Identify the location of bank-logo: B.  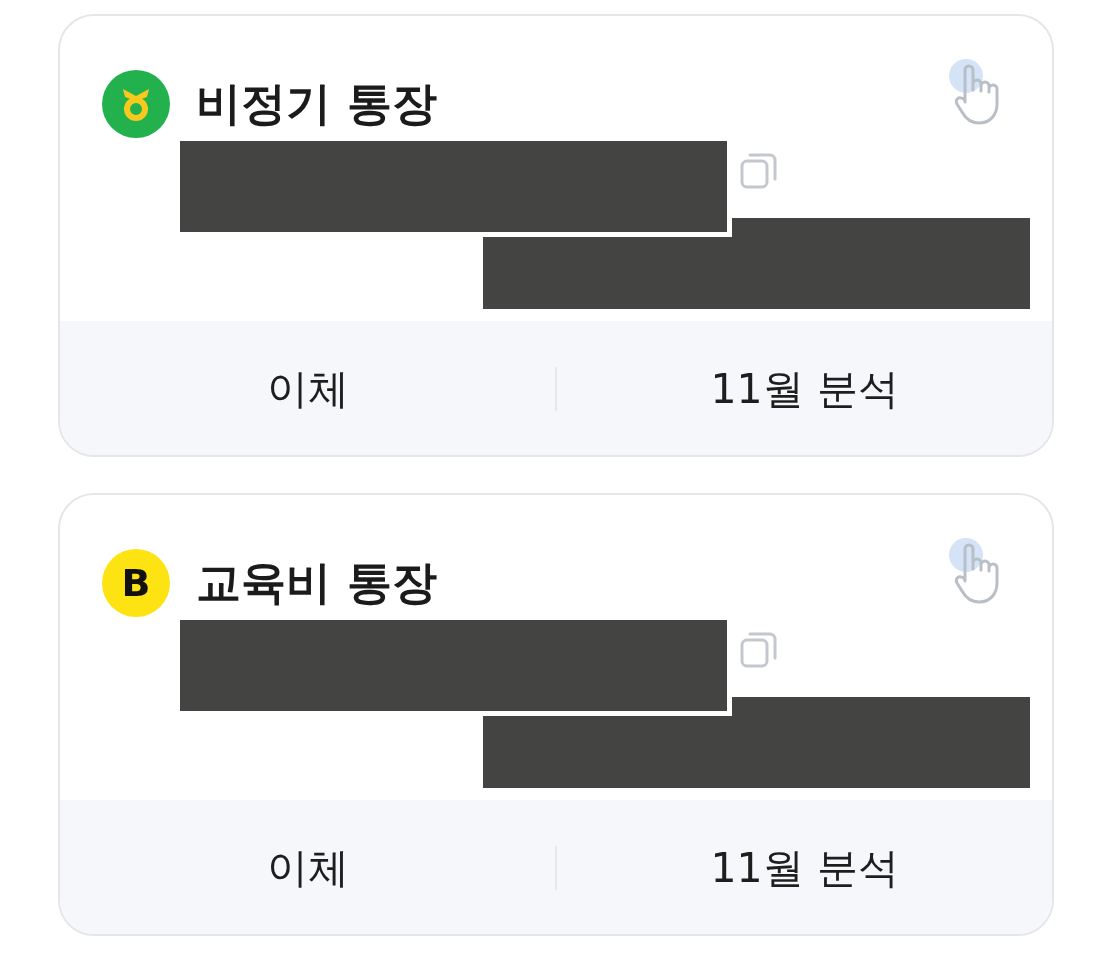
(136, 583).